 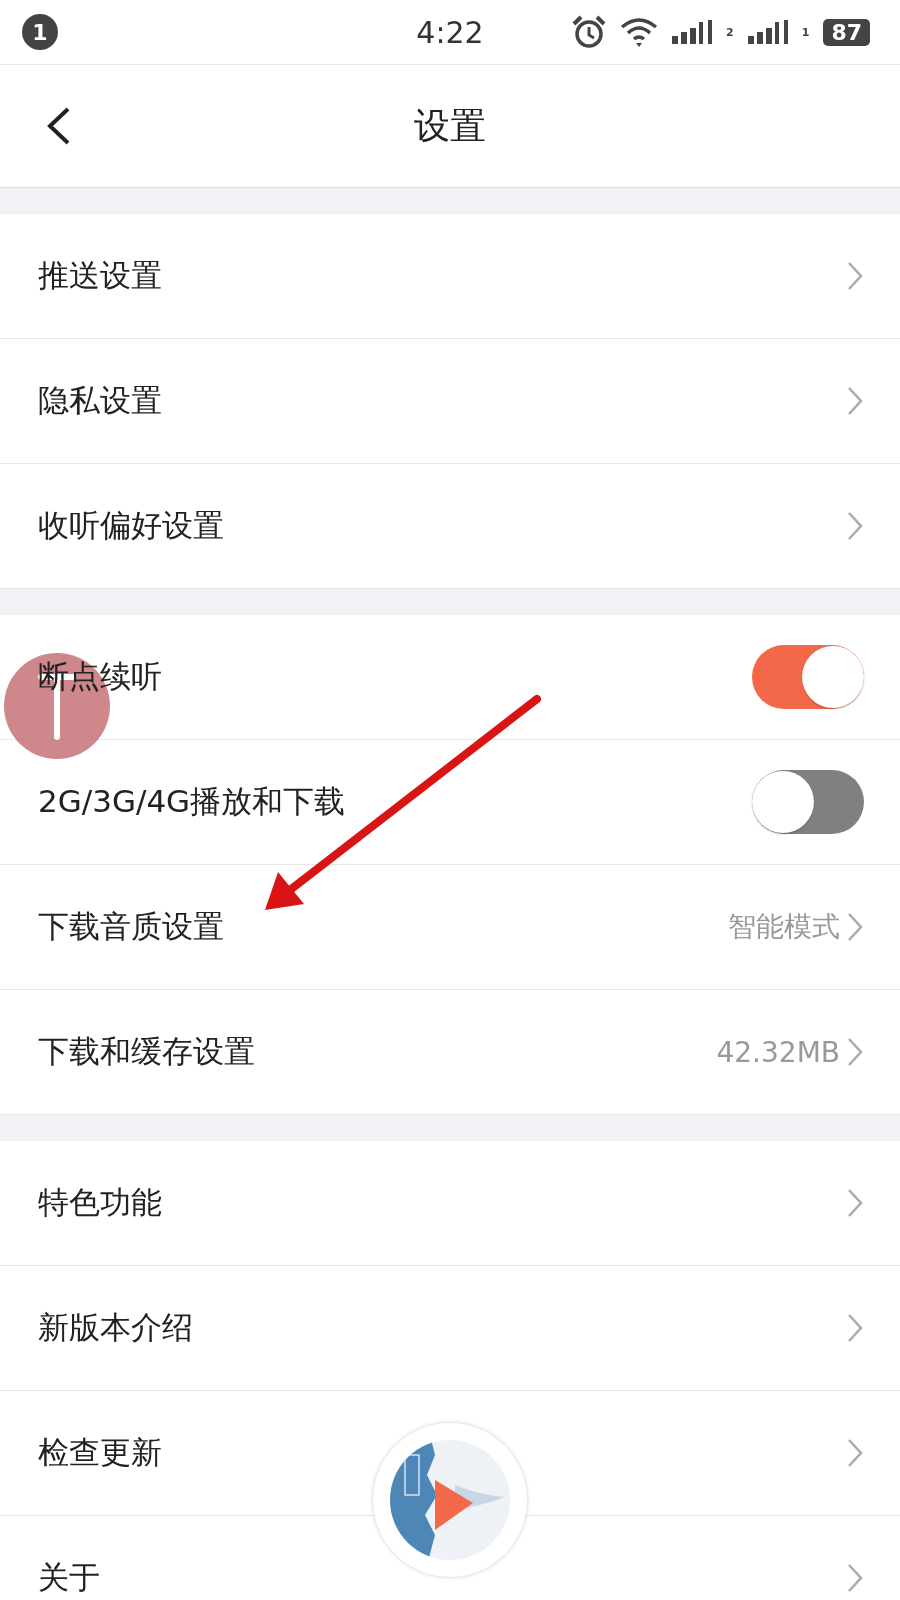 What do you see at coordinates (100, 1452) in the screenshot?
I see `setting-label: 检查更新` at bounding box center [100, 1452].